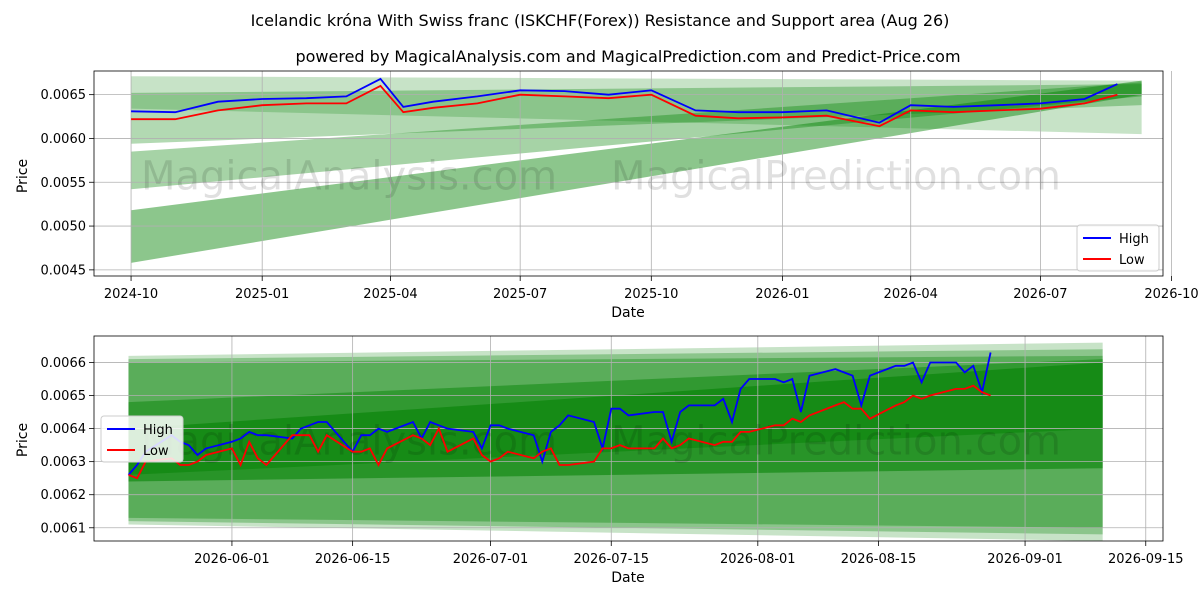  I want to click on bottom-x-tick-label: 2026-07-15, so click(611, 559).